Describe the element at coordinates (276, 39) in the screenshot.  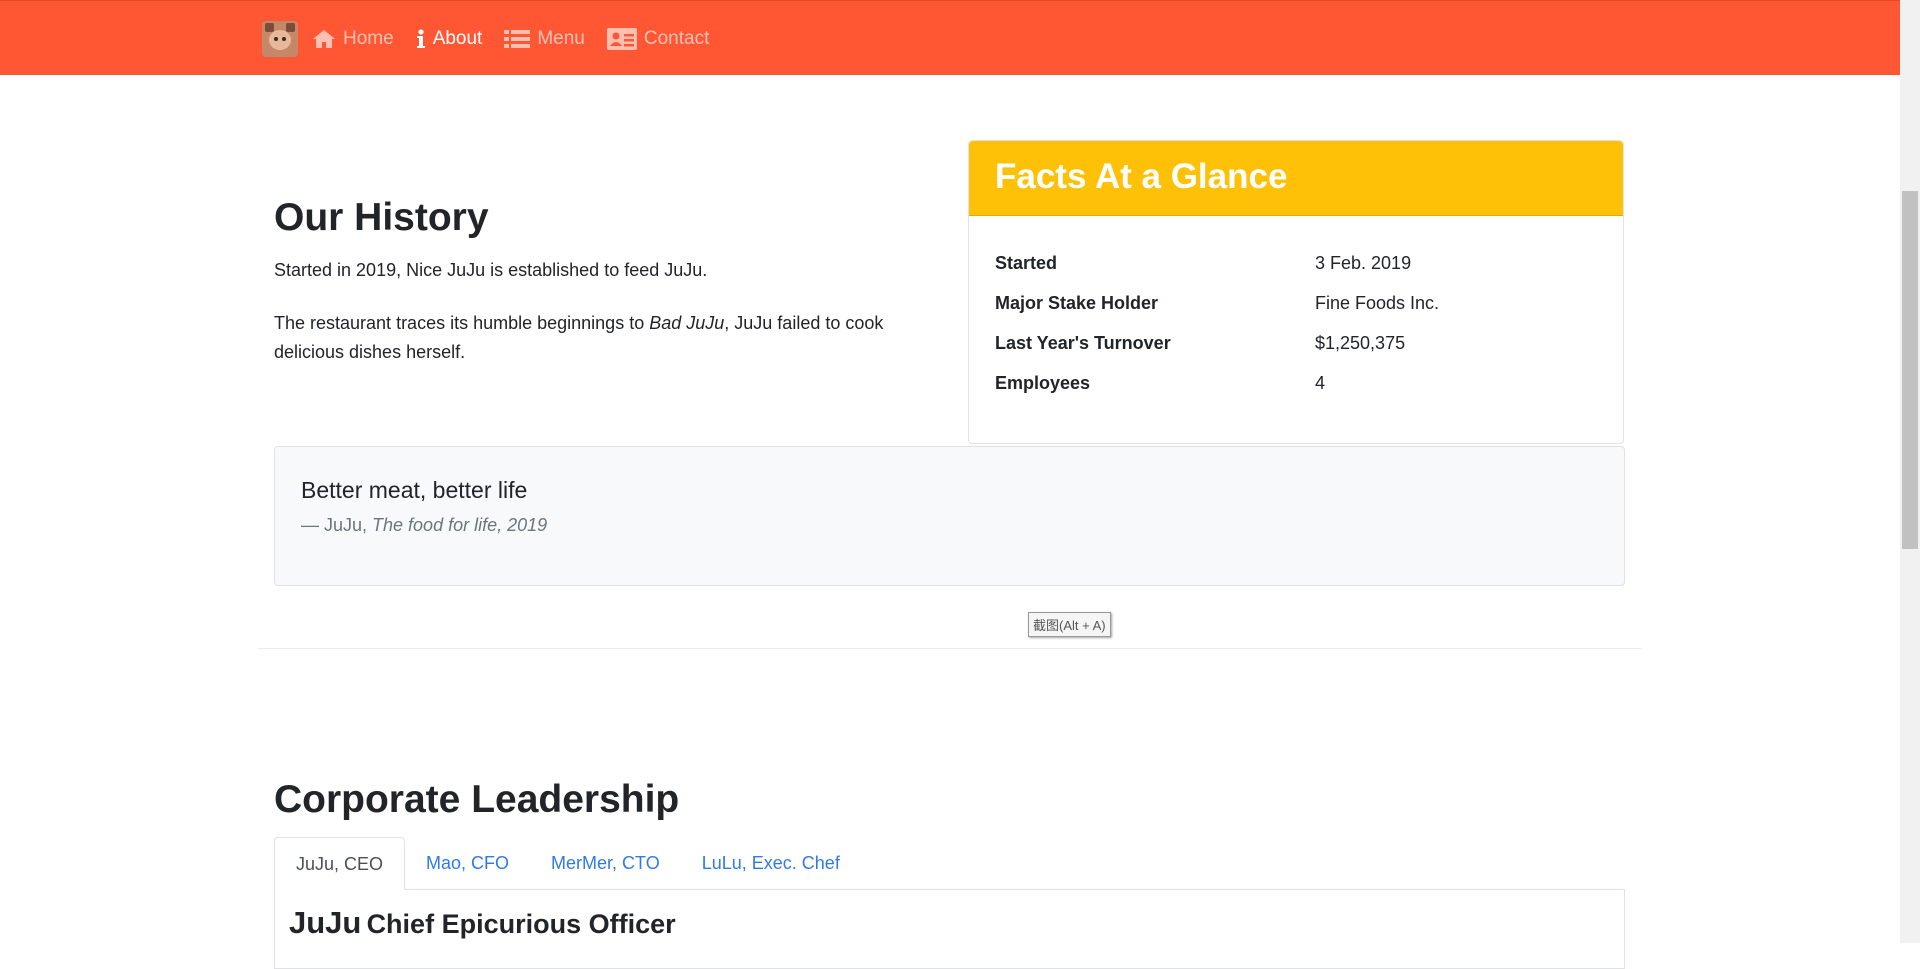
I see `logo-eye-left` at that location.